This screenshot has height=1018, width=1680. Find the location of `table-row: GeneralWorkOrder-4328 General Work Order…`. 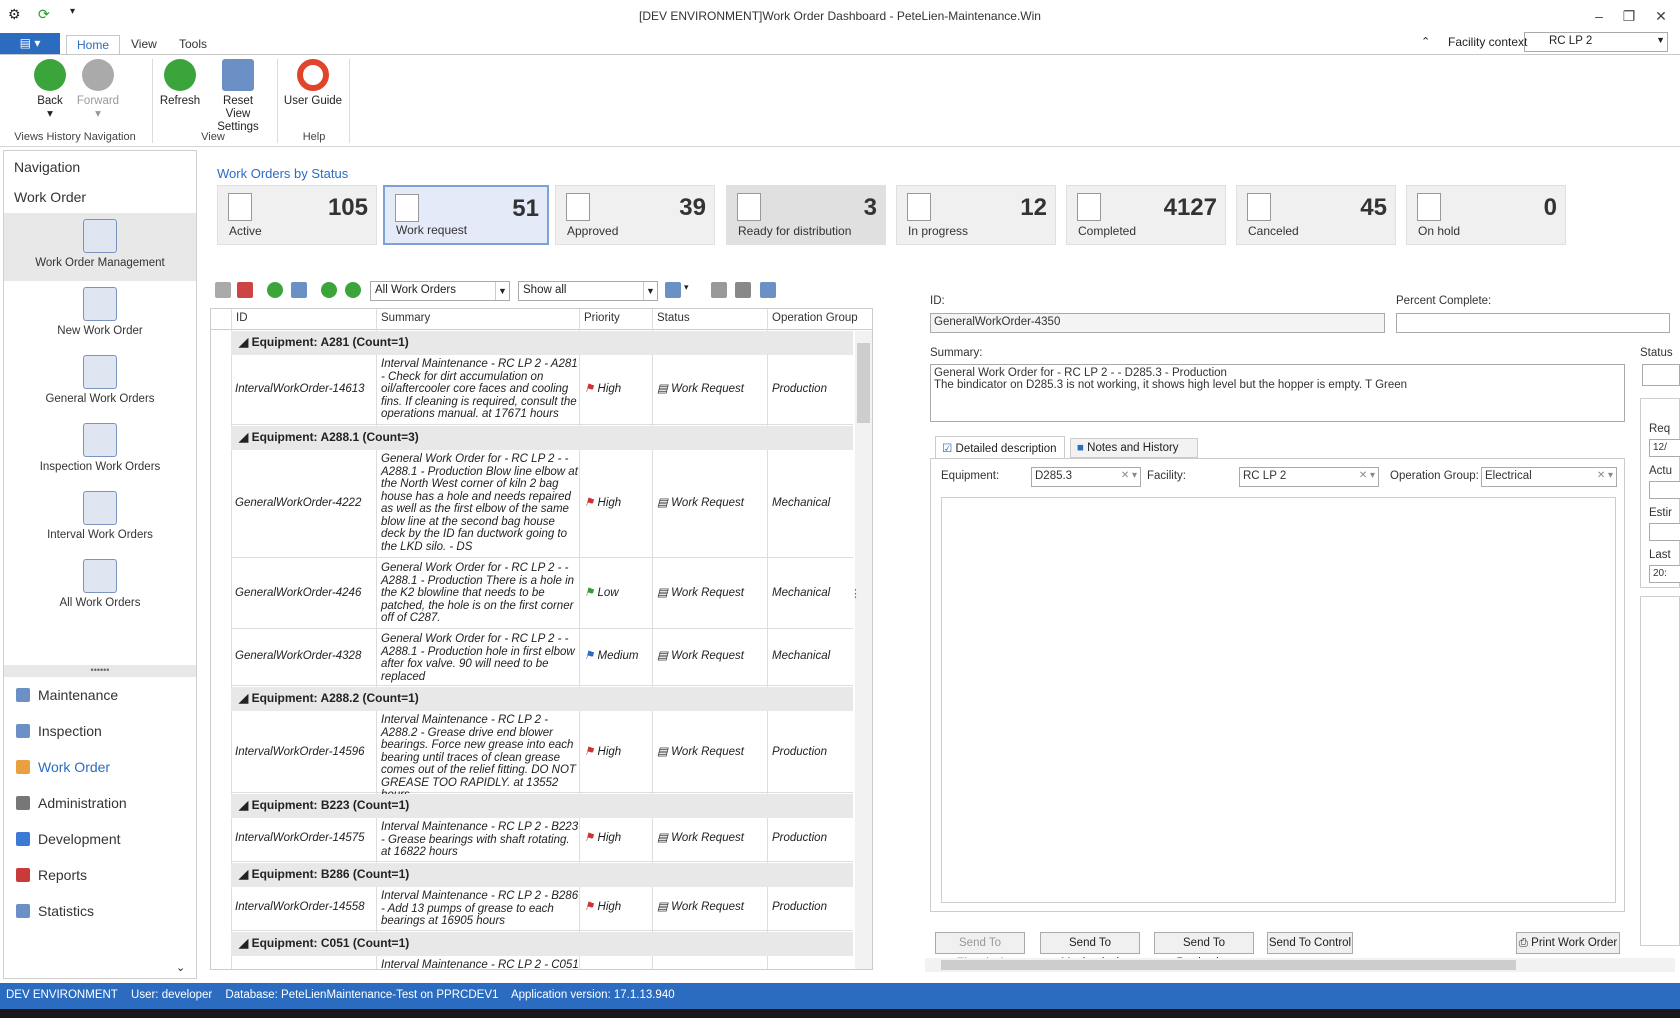

table-row: GeneralWorkOrder-4328 General Work Order… is located at coordinates (542, 658).